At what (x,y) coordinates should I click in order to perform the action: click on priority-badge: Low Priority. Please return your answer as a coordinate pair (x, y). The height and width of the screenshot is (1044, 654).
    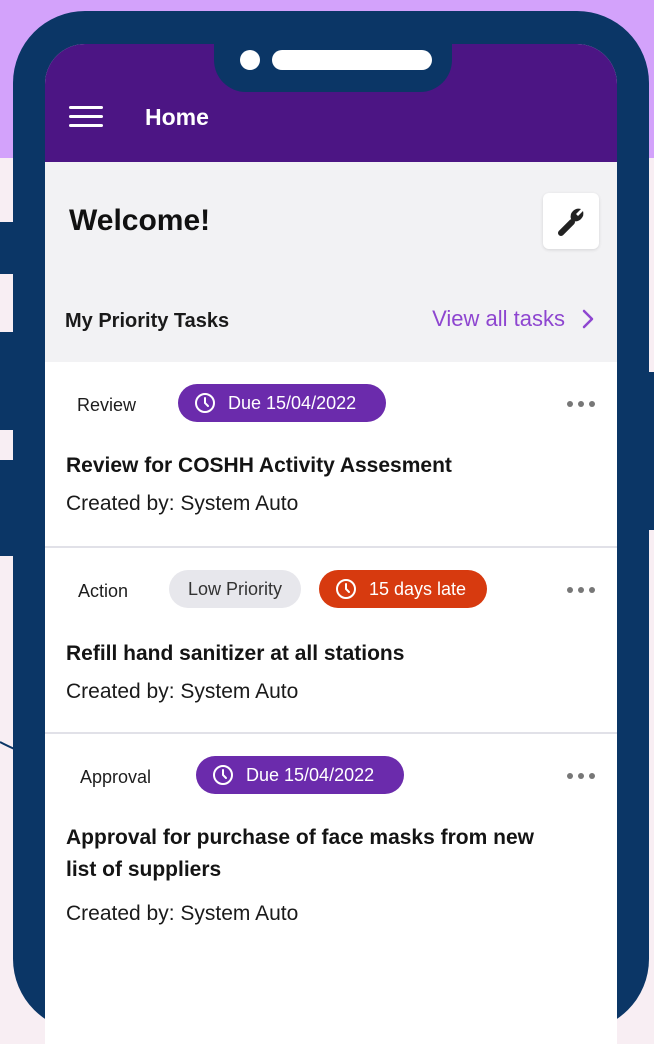
    Looking at the image, I should click on (235, 589).